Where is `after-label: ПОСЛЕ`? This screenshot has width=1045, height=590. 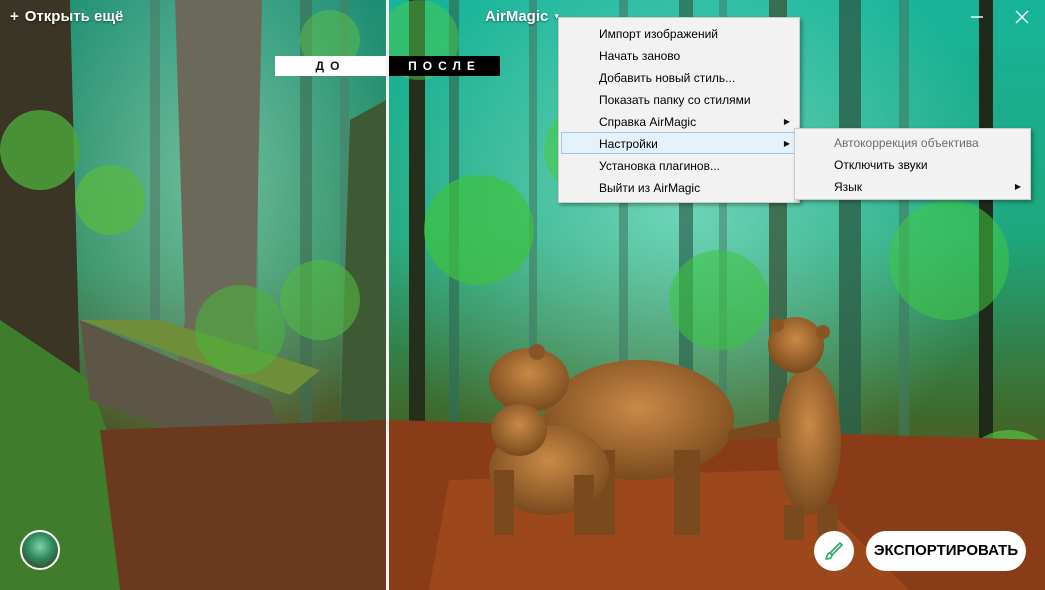
after-label: ПОСЛЕ is located at coordinates (444, 66).